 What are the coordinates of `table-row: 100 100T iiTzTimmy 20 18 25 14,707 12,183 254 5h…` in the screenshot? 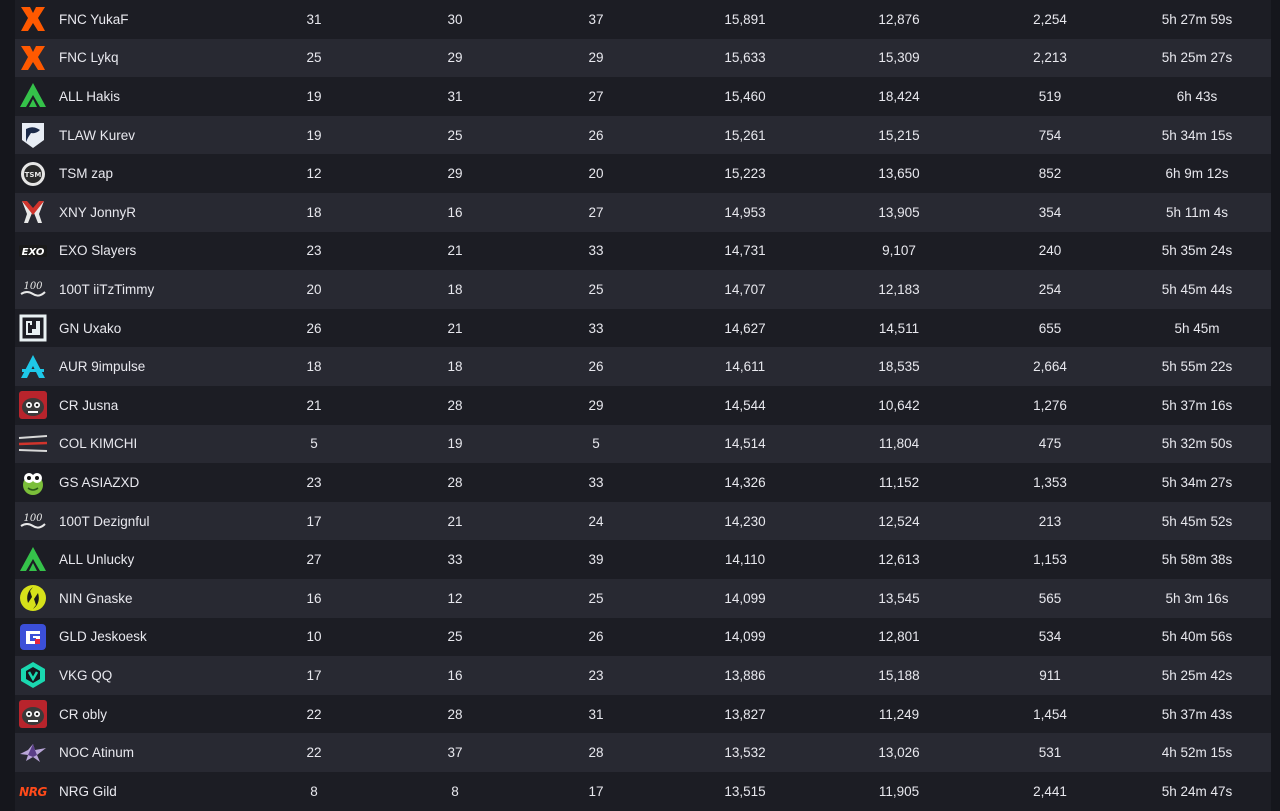 It's located at (643, 289).